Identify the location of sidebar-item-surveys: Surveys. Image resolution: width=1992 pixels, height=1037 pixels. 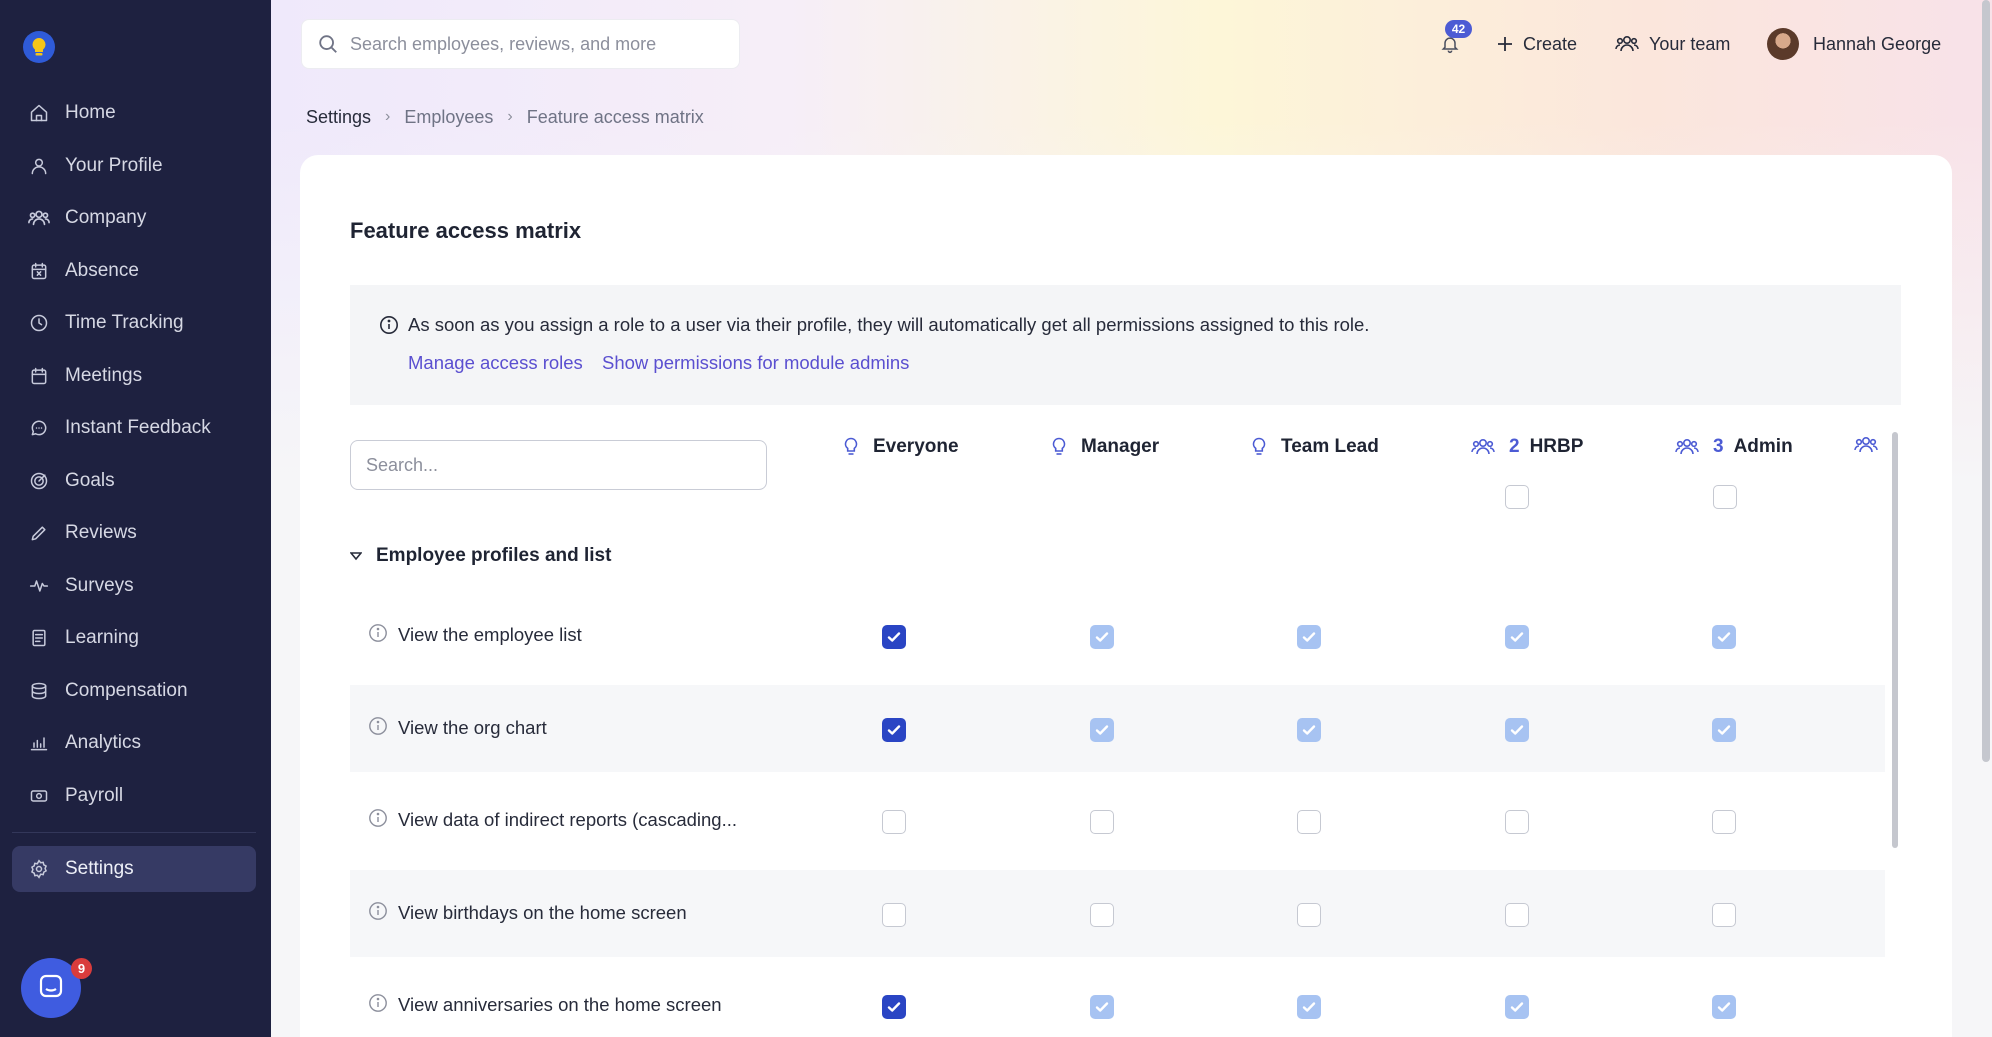
(134, 586).